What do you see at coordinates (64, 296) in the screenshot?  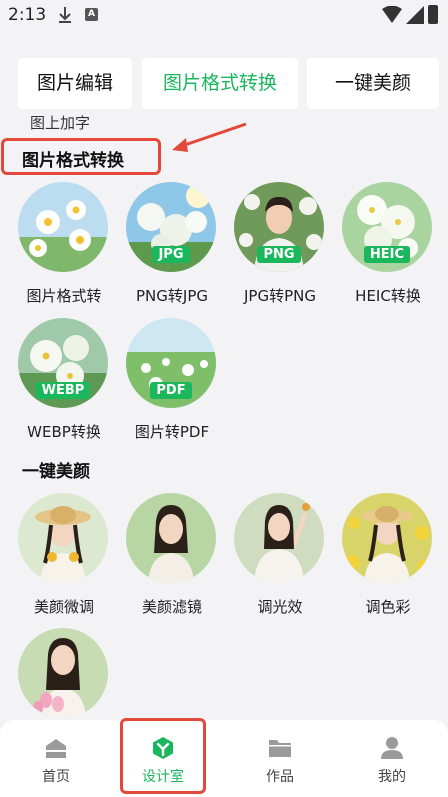 I see `tool-label: 图片格式转` at bounding box center [64, 296].